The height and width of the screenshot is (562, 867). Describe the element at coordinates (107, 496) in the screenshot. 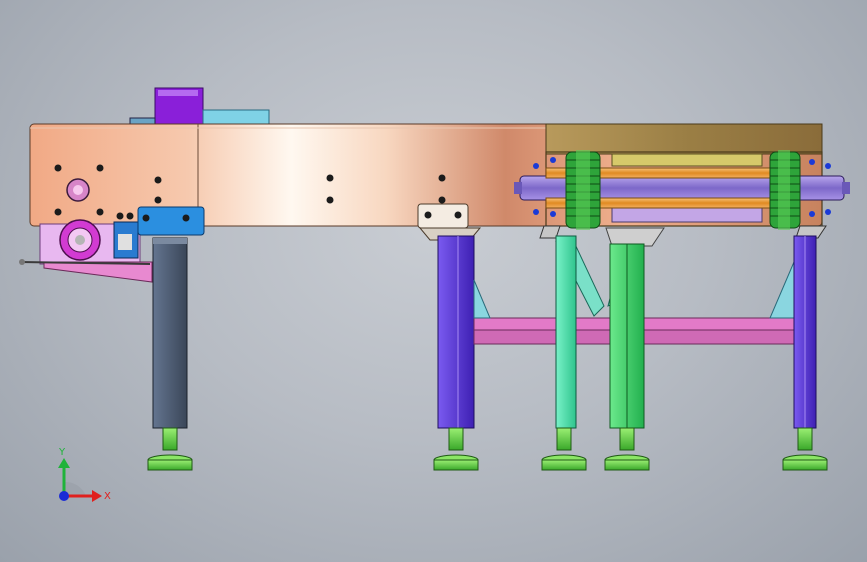

I see `triad-x-label: X` at that location.